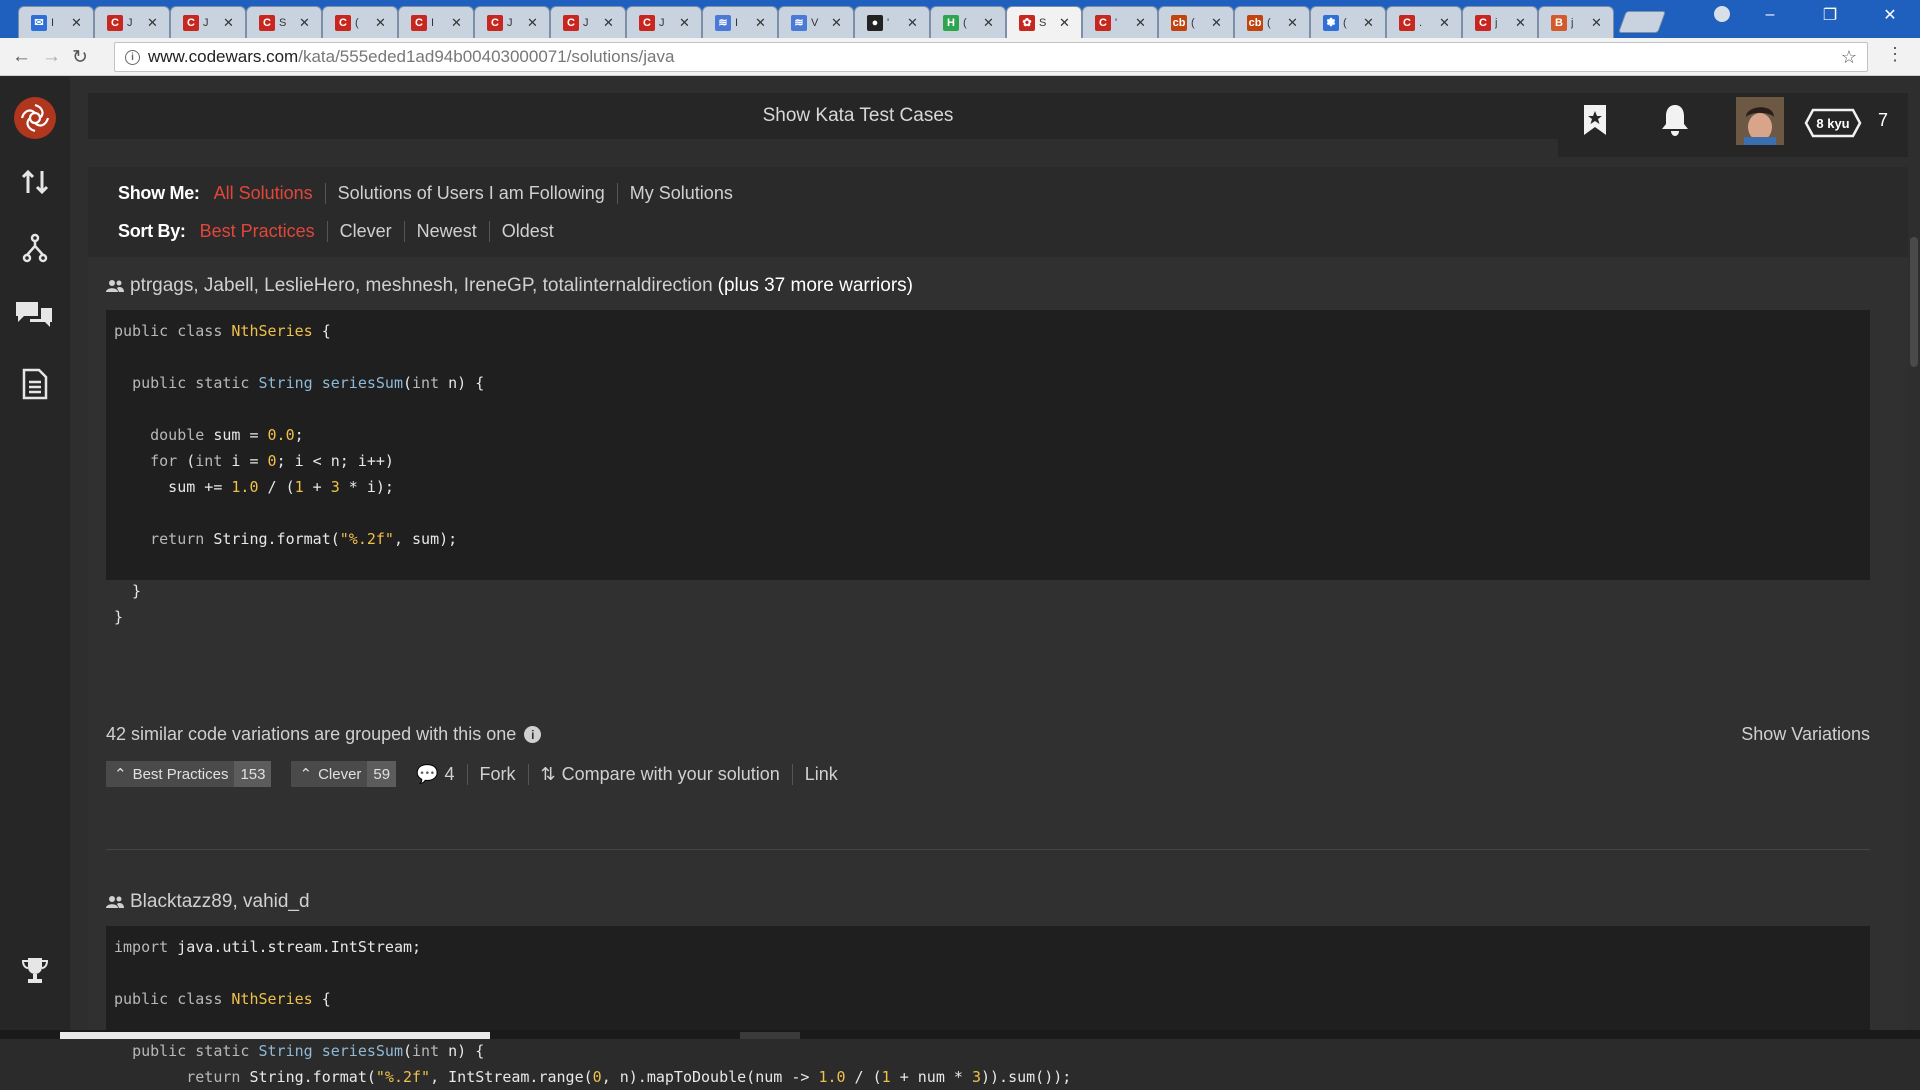 This screenshot has width=1920, height=1090. What do you see at coordinates (1849, 57) in the screenshot?
I see `star-icon: ☆` at bounding box center [1849, 57].